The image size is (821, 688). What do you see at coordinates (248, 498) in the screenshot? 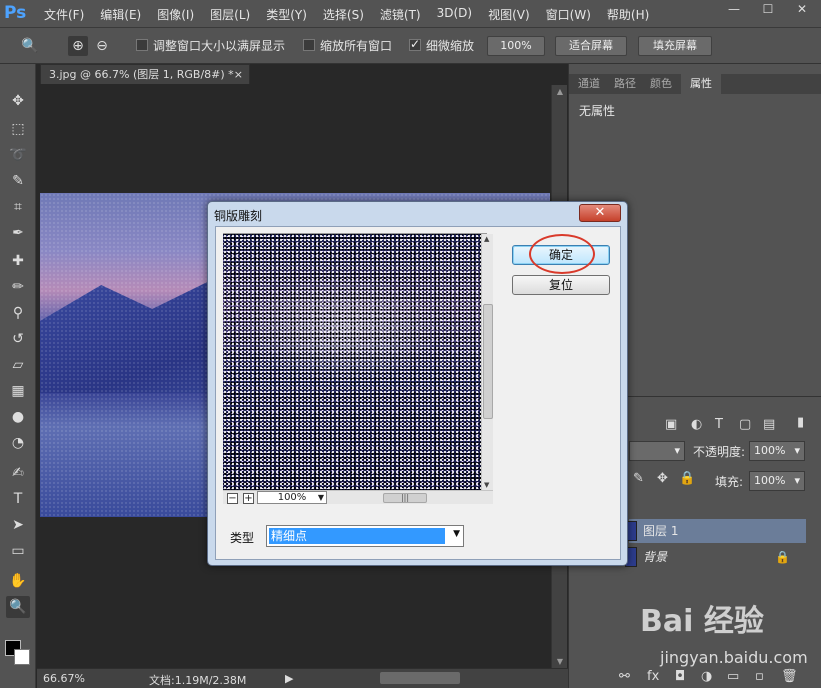
I see `preview-zoom-in-button: +` at bounding box center [248, 498].